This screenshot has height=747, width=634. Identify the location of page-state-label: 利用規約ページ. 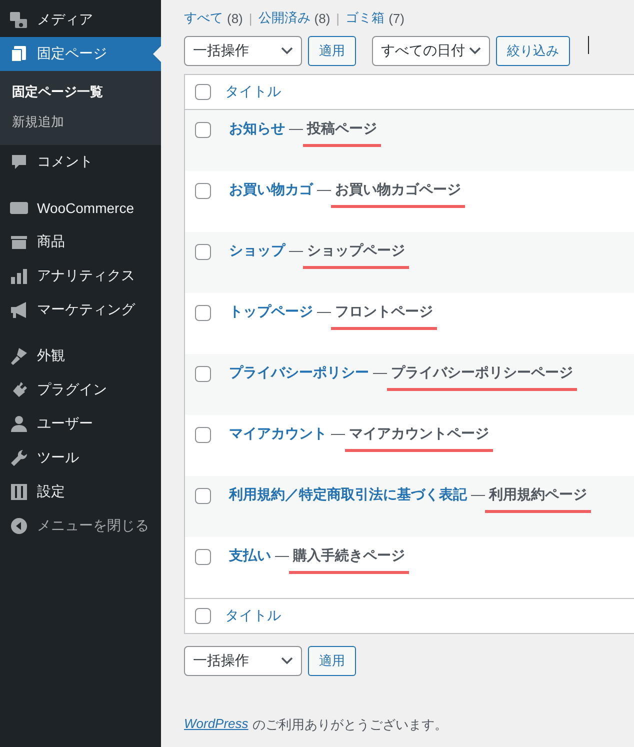
(538, 499).